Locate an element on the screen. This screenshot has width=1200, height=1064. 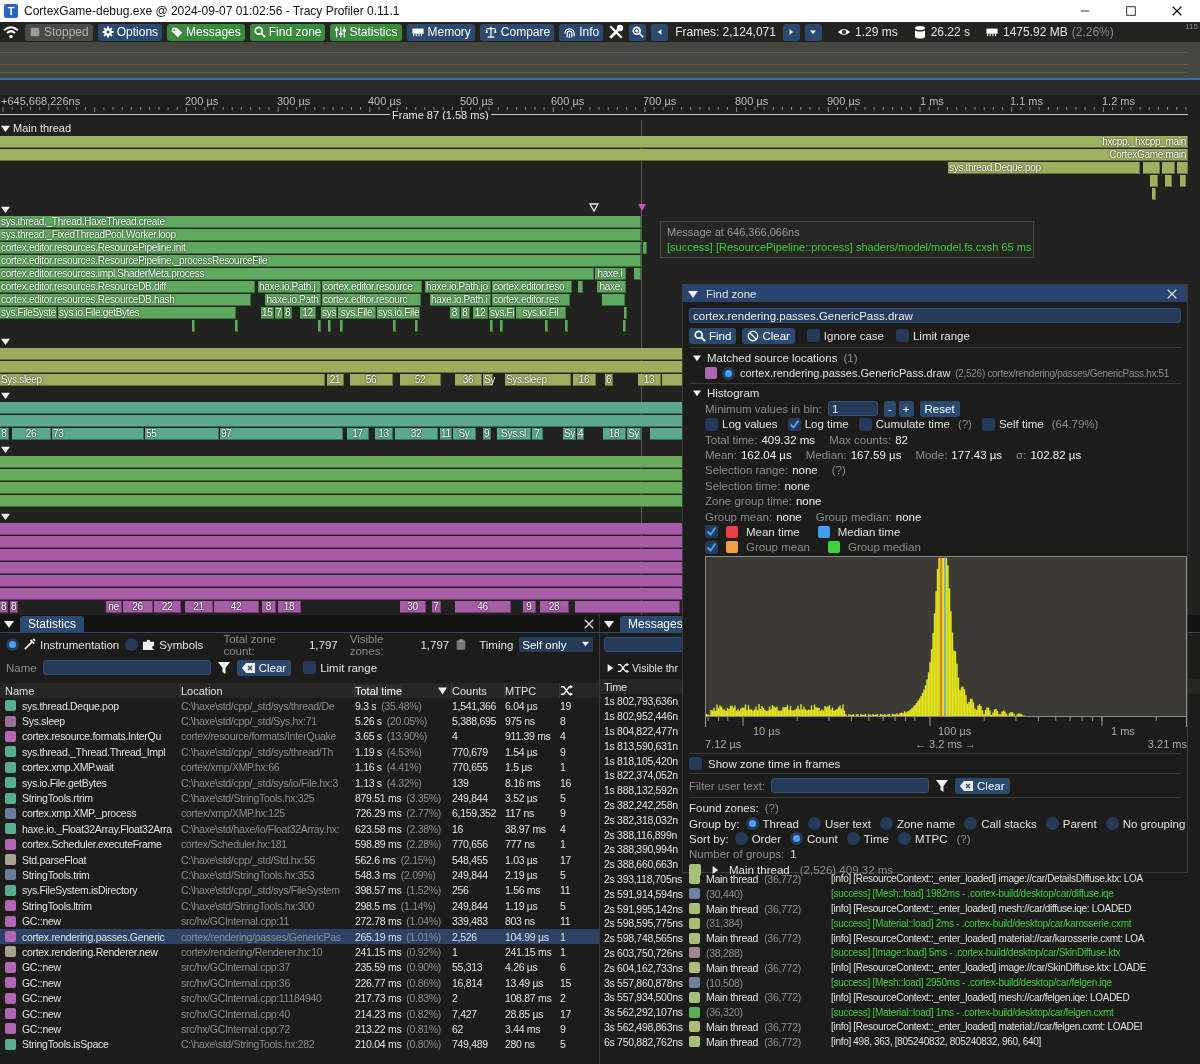
table-row: StringTools.rtrim C:\haxe\std/StringTools.hx:325 879.51 ms (3.35%) 249,844 3.52 µs 5 is located at coordinates (299, 798).